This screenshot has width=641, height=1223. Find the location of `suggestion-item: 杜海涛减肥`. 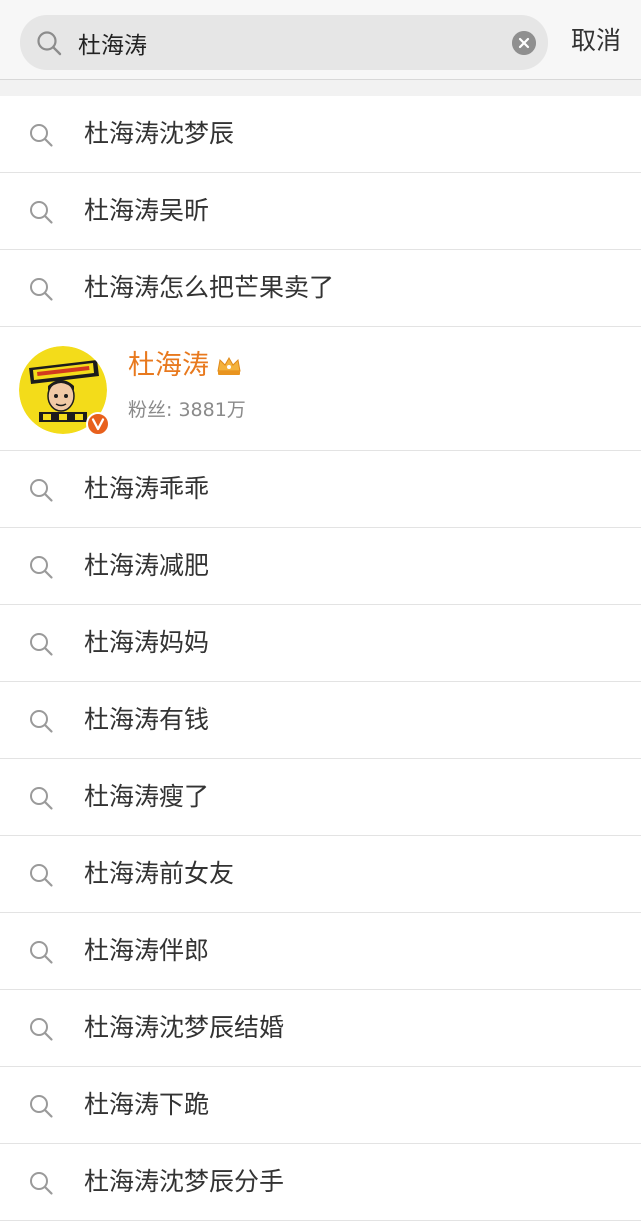

suggestion-item: 杜海涛减肥 is located at coordinates (320, 566).